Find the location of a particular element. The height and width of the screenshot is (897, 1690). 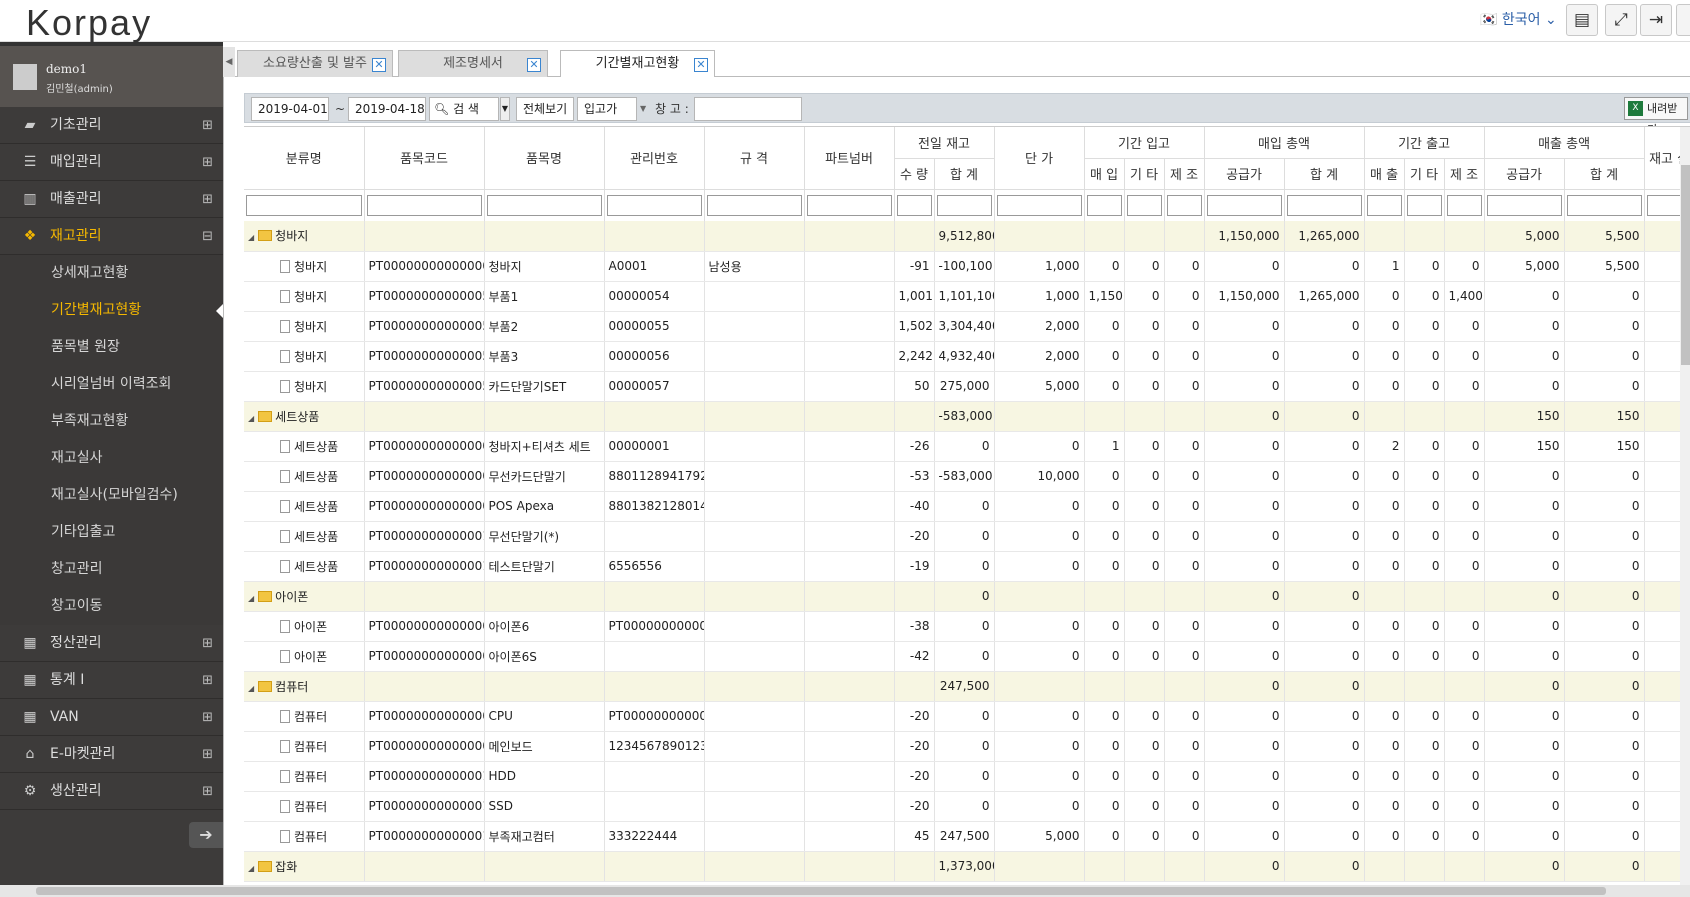

sidebar-collapse-button: ➔ is located at coordinates (206, 835).